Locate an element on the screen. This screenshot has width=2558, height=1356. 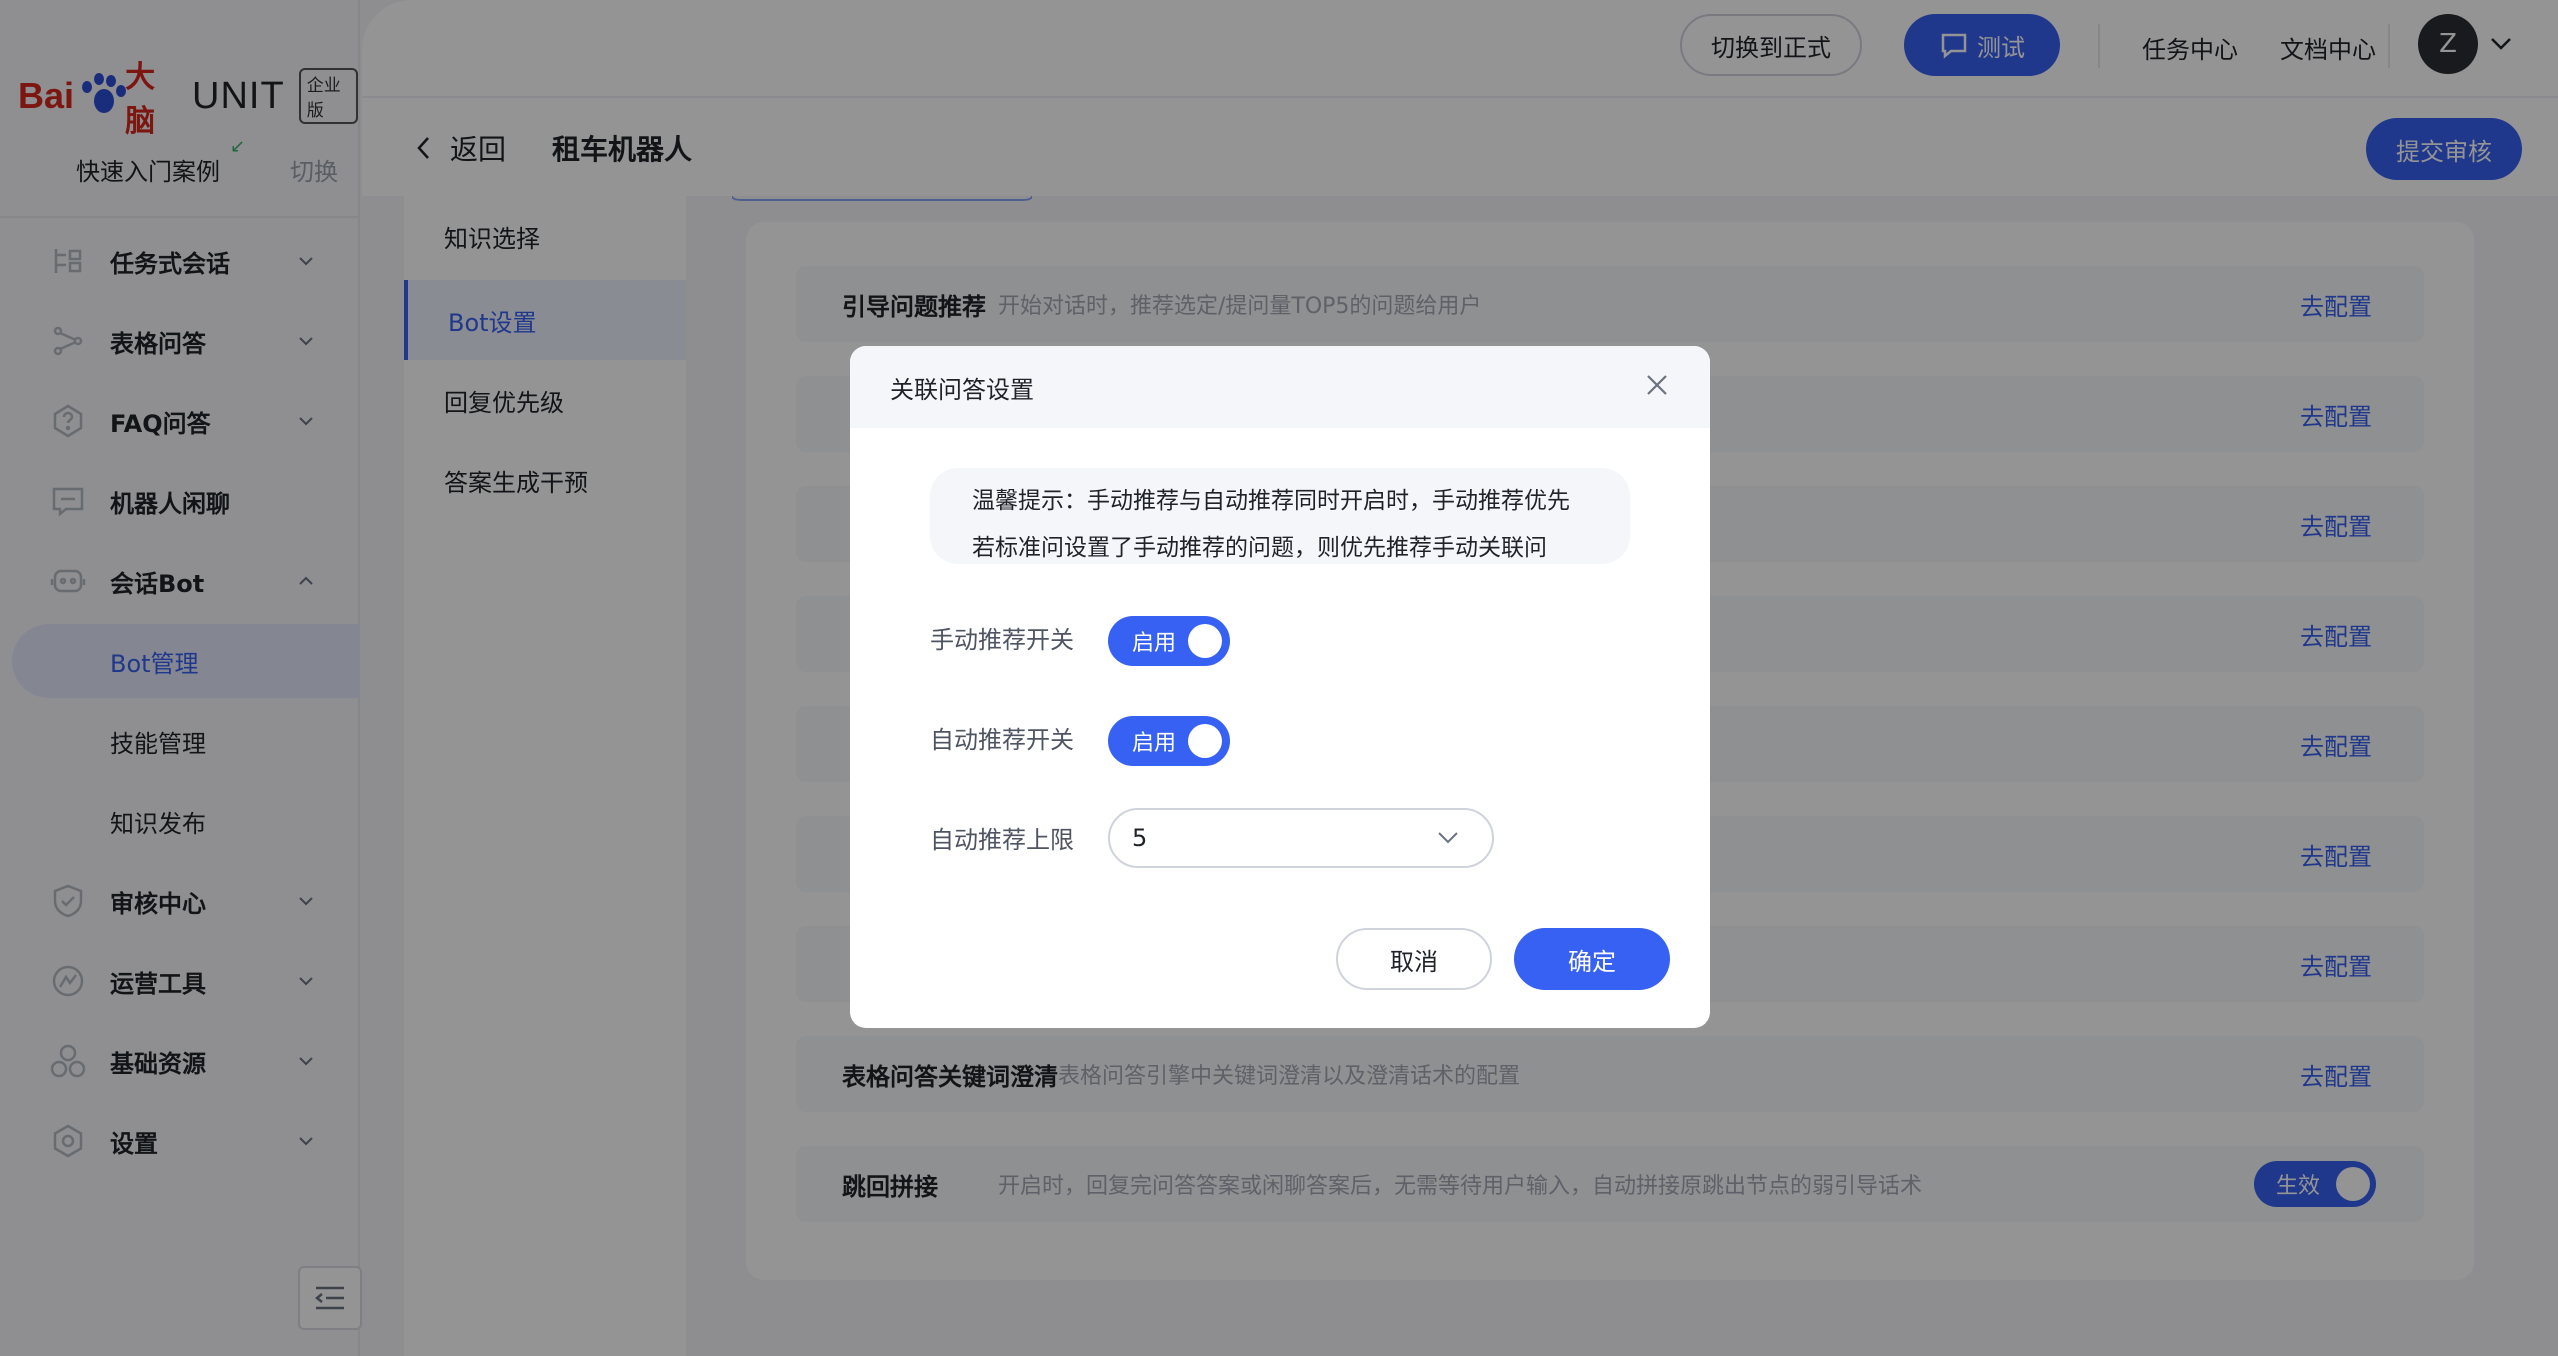
tip-line-2: 若标准问设置了手动推荐的问题，则优先推荐手动关联问 is located at coordinates (1259, 548).